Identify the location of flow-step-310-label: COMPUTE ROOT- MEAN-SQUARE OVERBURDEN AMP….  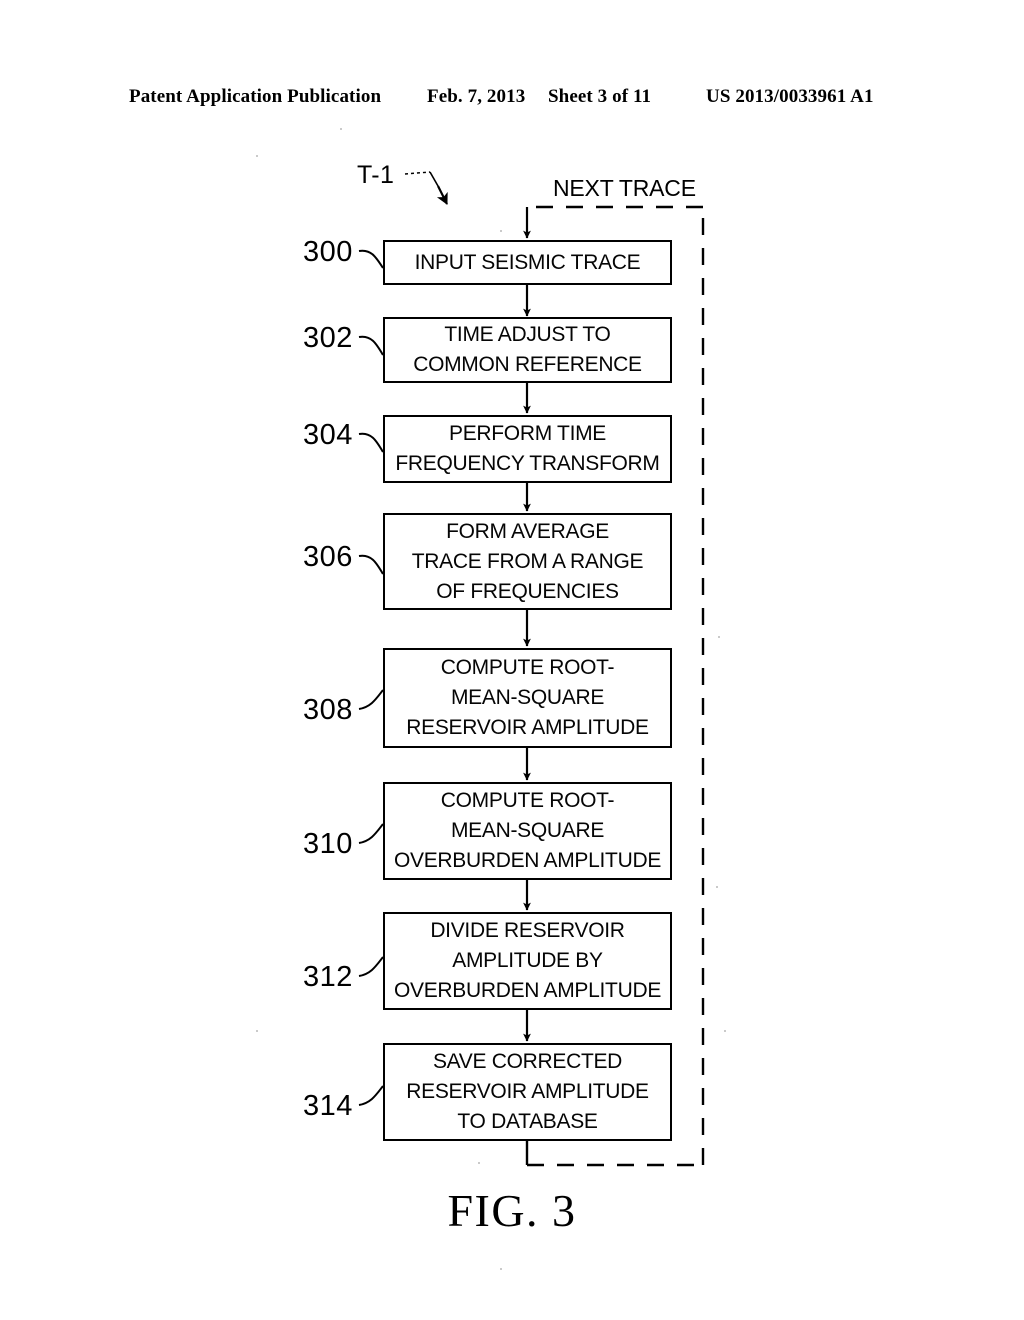
(527, 830).